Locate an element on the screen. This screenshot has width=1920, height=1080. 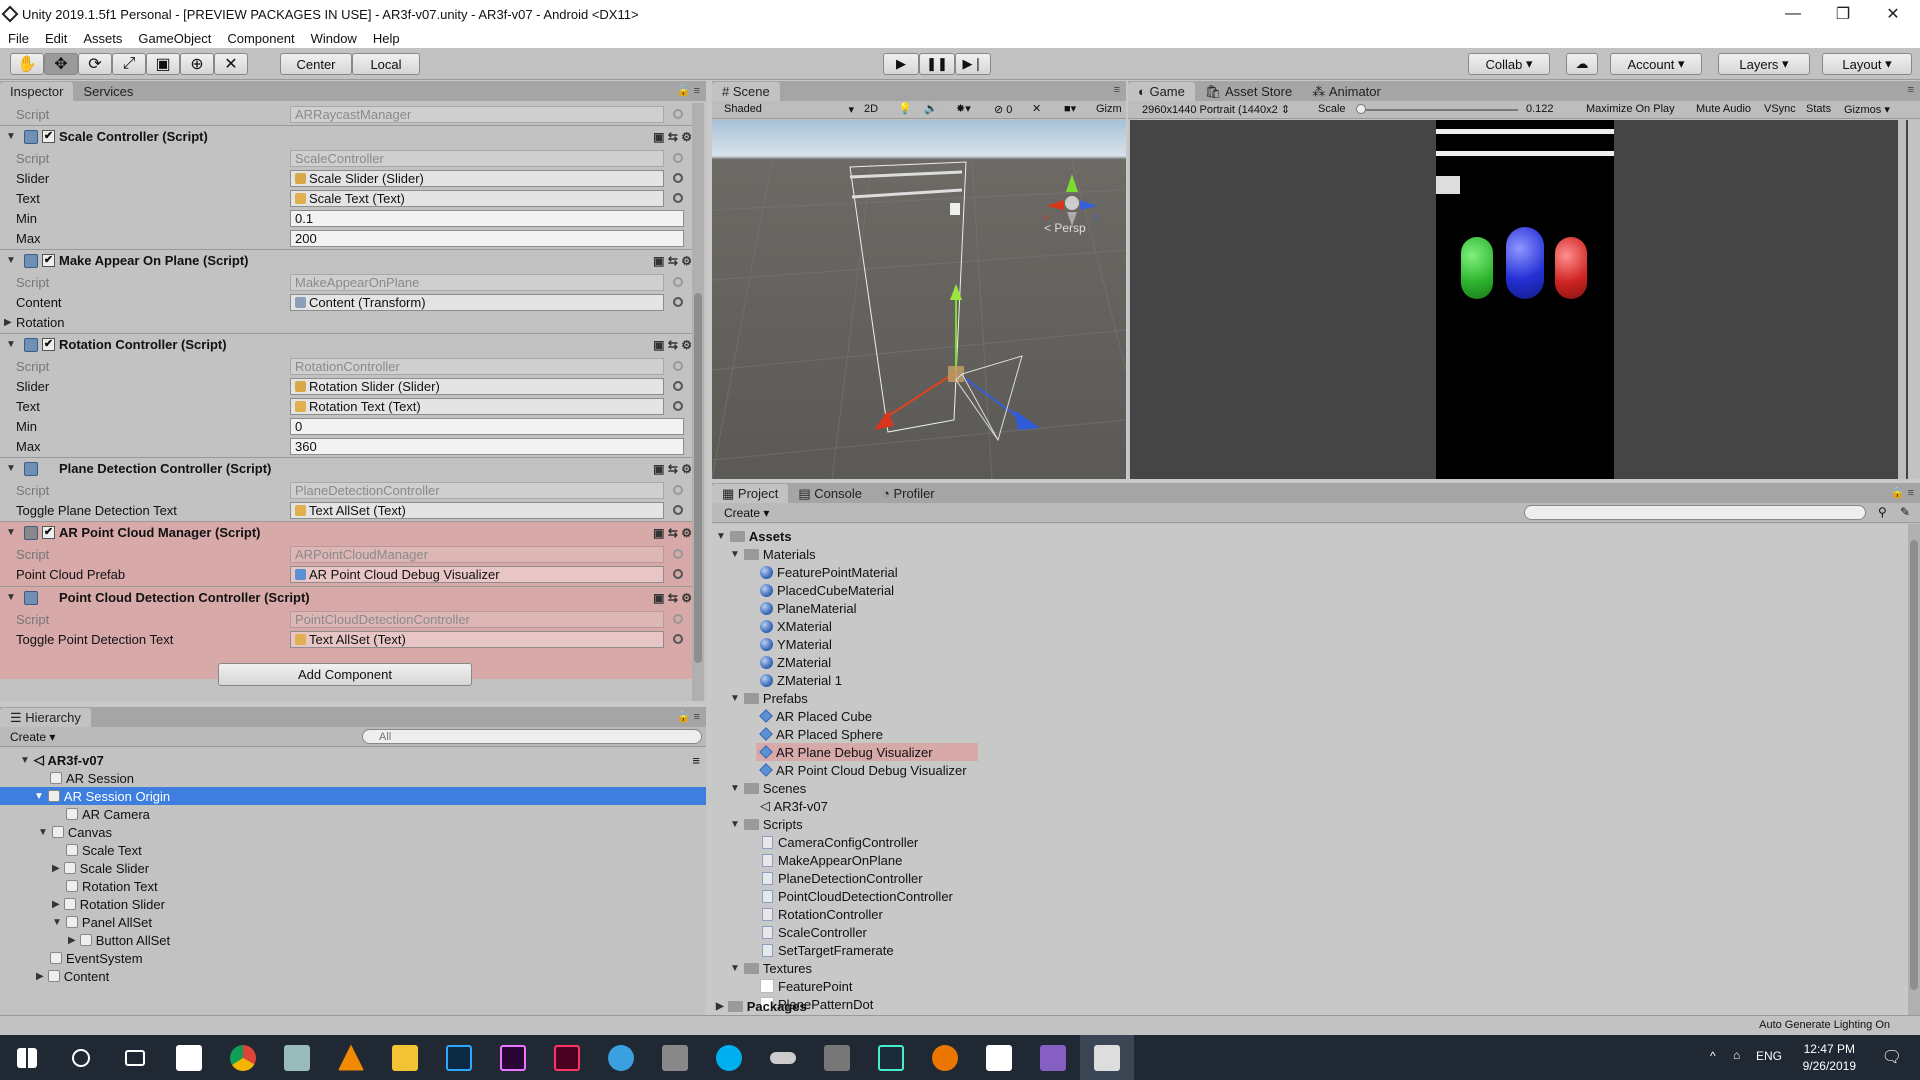
script-item: PlaneDetectionController is located at coordinates (842, 878).